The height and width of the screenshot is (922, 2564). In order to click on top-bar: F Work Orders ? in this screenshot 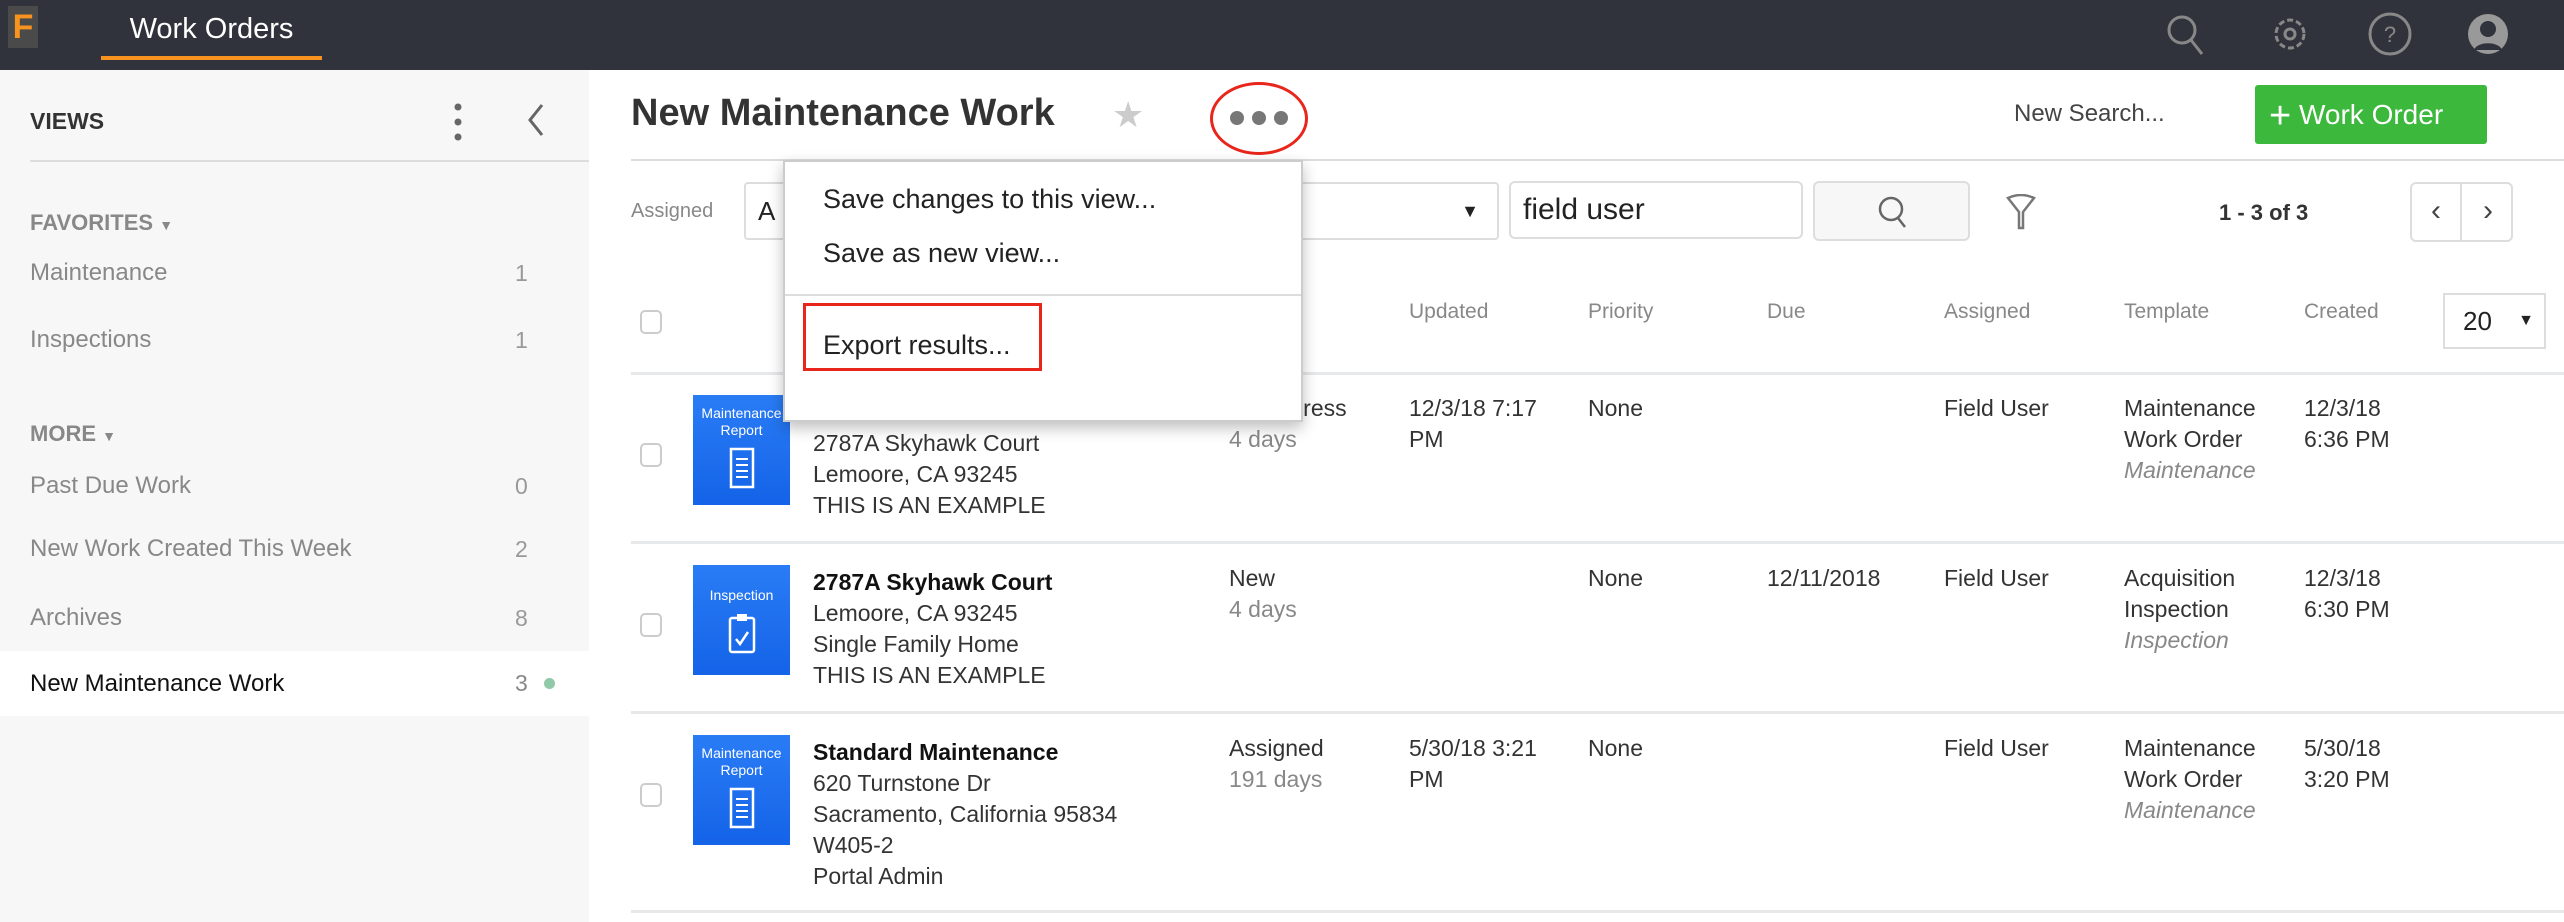, I will do `click(1282, 35)`.